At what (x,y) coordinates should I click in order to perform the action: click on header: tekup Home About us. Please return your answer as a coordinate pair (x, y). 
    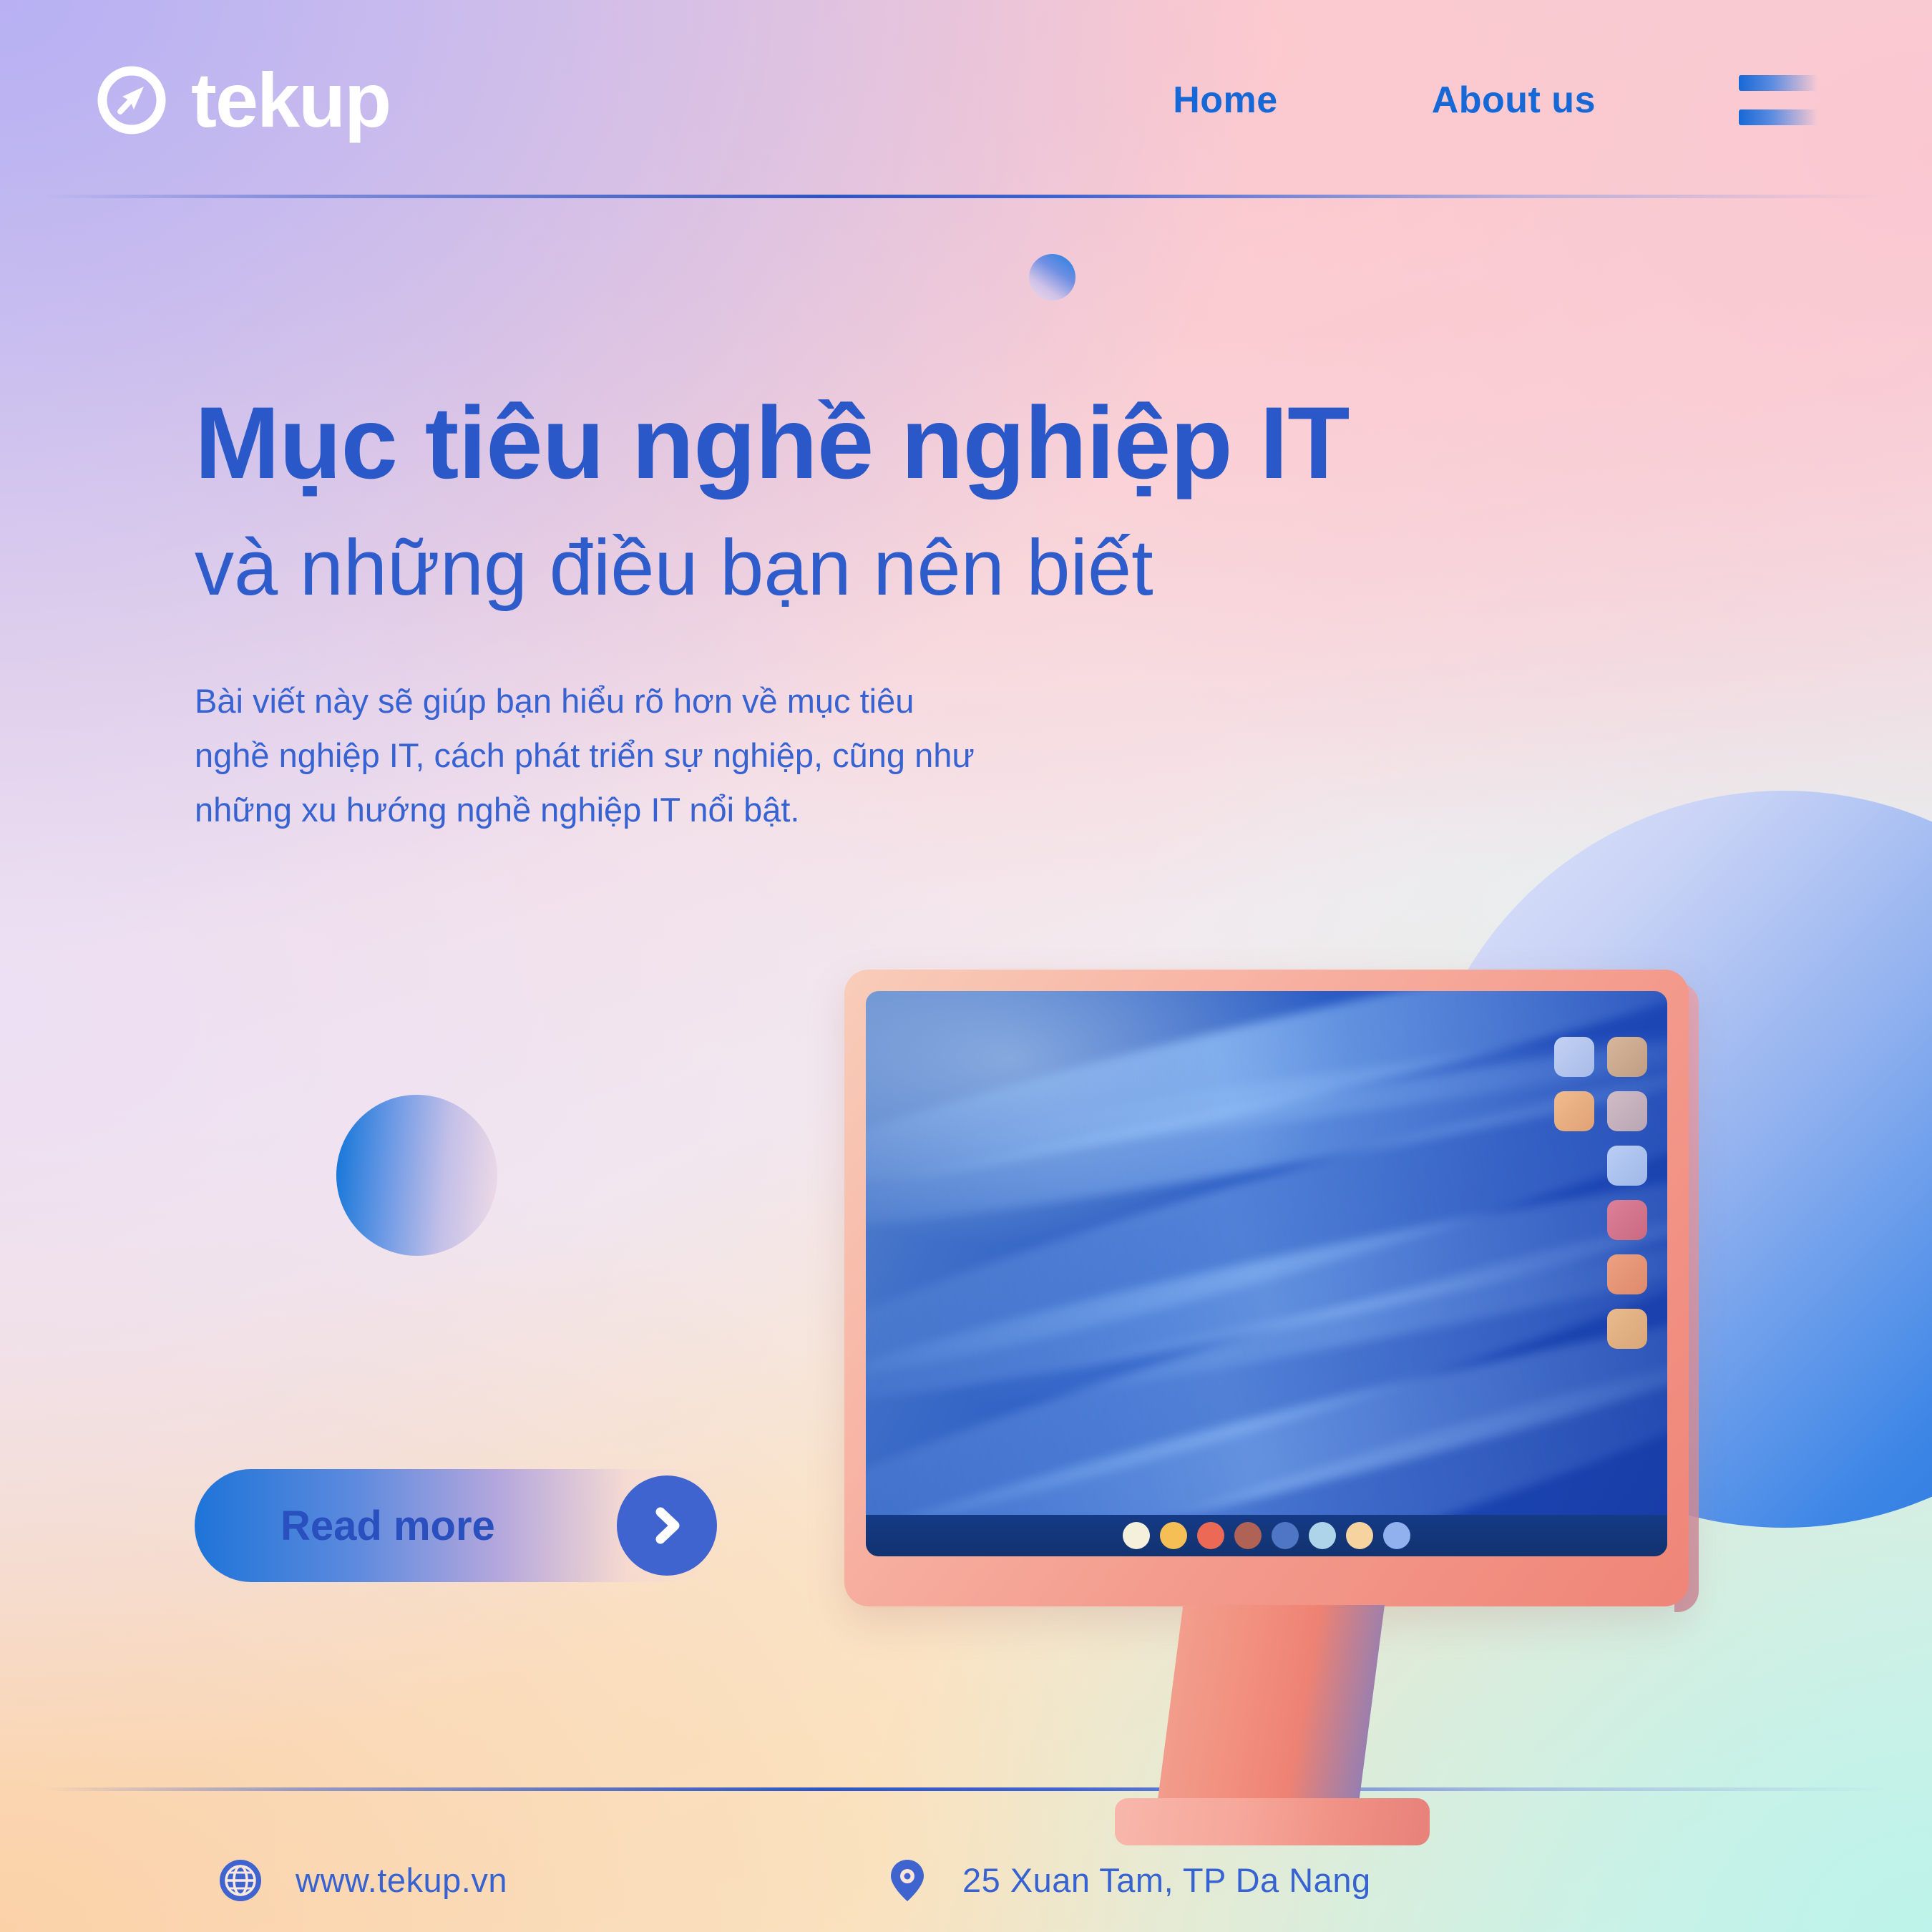
    Looking at the image, I should click on (966, 100).